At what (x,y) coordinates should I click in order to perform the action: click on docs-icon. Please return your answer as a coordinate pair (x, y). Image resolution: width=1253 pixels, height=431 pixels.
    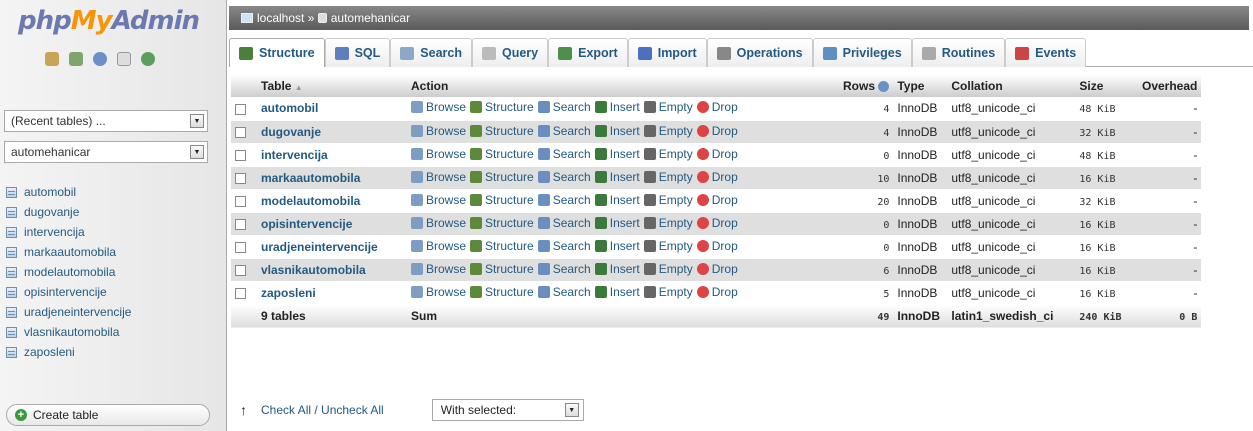
    Looking at the image, I should click on (124, 59).